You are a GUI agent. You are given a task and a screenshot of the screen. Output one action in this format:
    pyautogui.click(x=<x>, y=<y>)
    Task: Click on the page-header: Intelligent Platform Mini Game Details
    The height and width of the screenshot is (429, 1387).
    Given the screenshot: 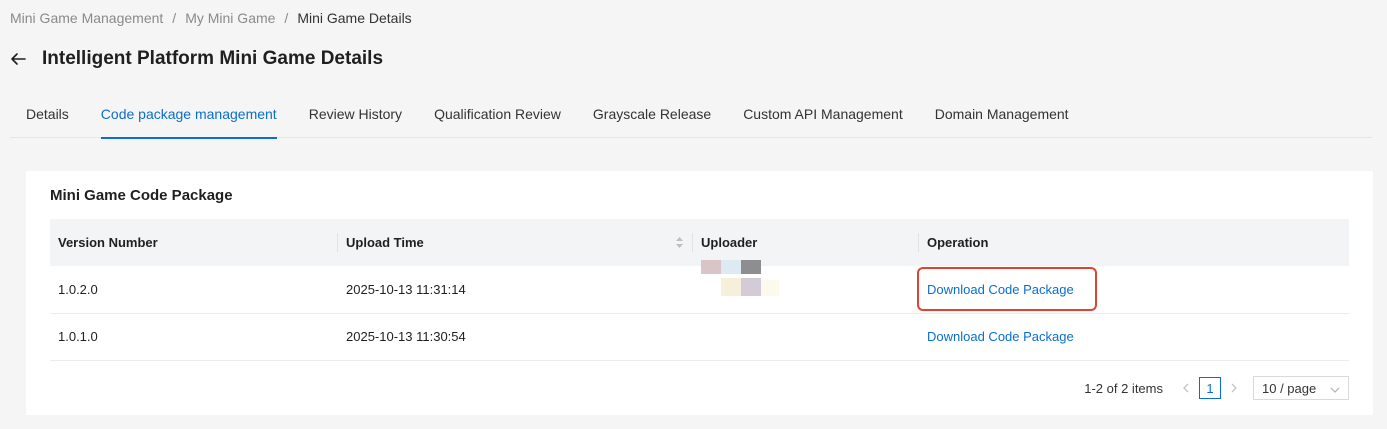 What is the action you would take?
    pyautogui.click(x=196, y=59)
    